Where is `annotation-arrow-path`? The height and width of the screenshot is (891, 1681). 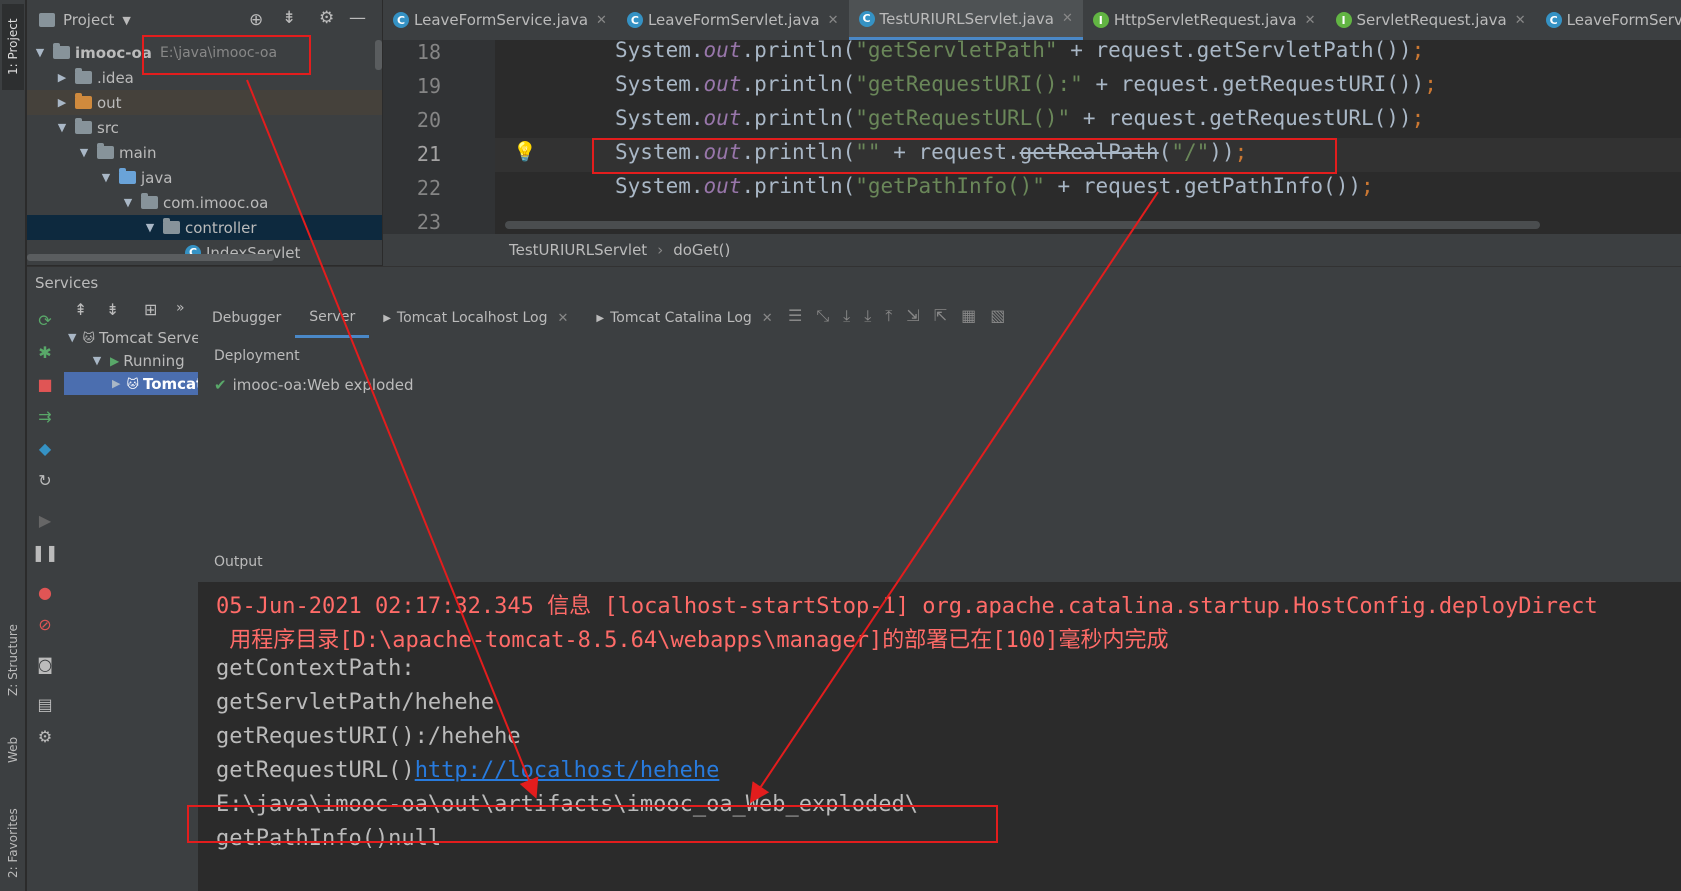 annotation-arrow-path is located at coordinates (392, 439).